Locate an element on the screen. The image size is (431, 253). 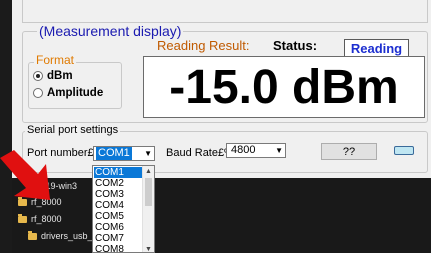
tree-item: drivers_usb_C is located at coordinates (64, 235).